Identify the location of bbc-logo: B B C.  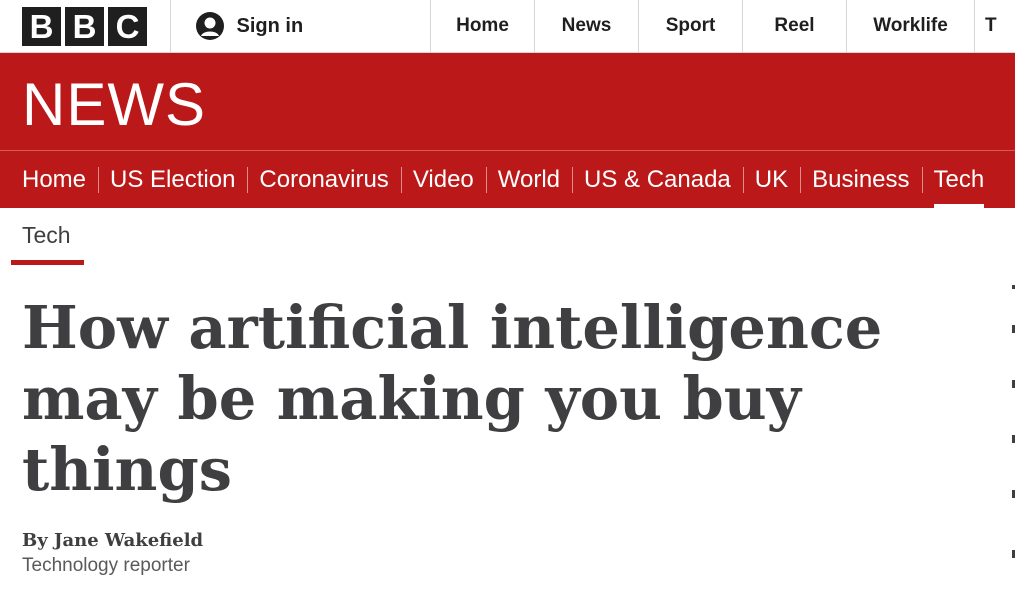
(85, 26).